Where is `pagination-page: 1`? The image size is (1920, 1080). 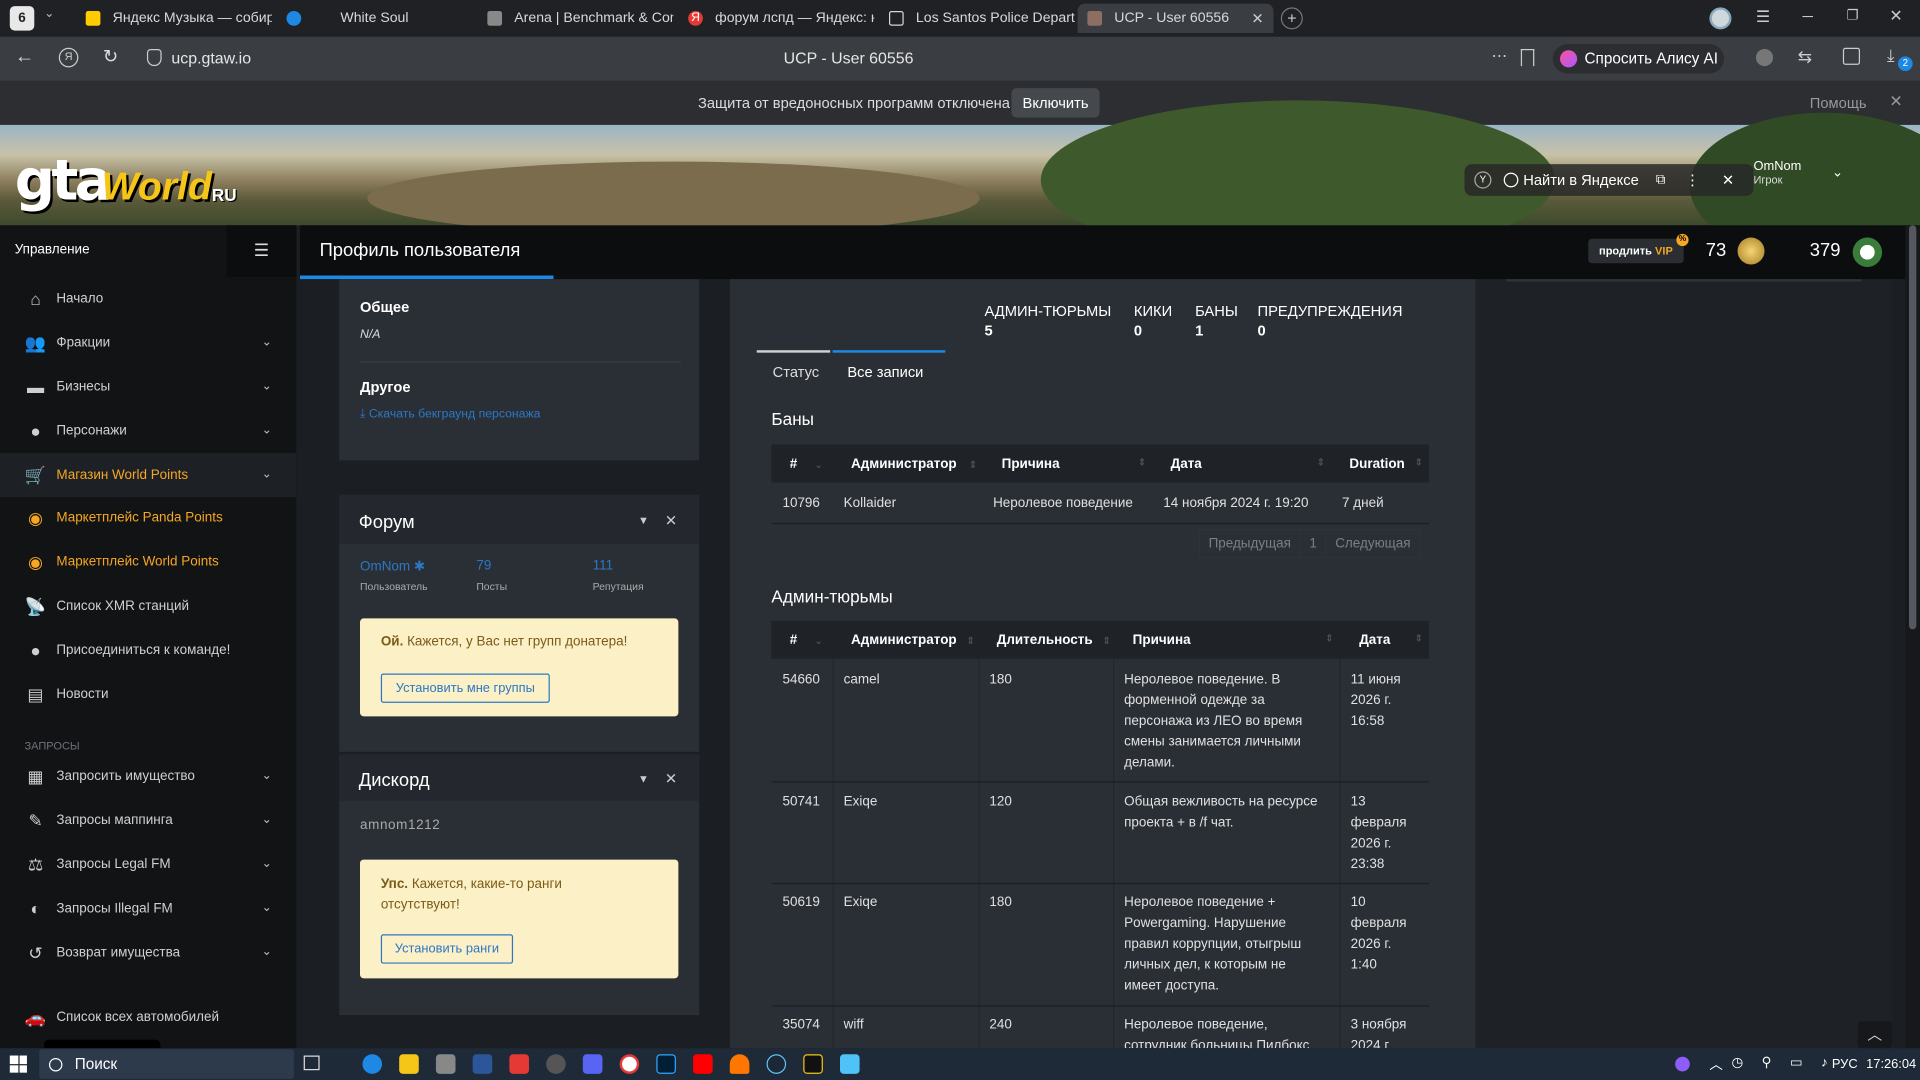 pagination-page: 1 is located at coordinates (1313, 543).